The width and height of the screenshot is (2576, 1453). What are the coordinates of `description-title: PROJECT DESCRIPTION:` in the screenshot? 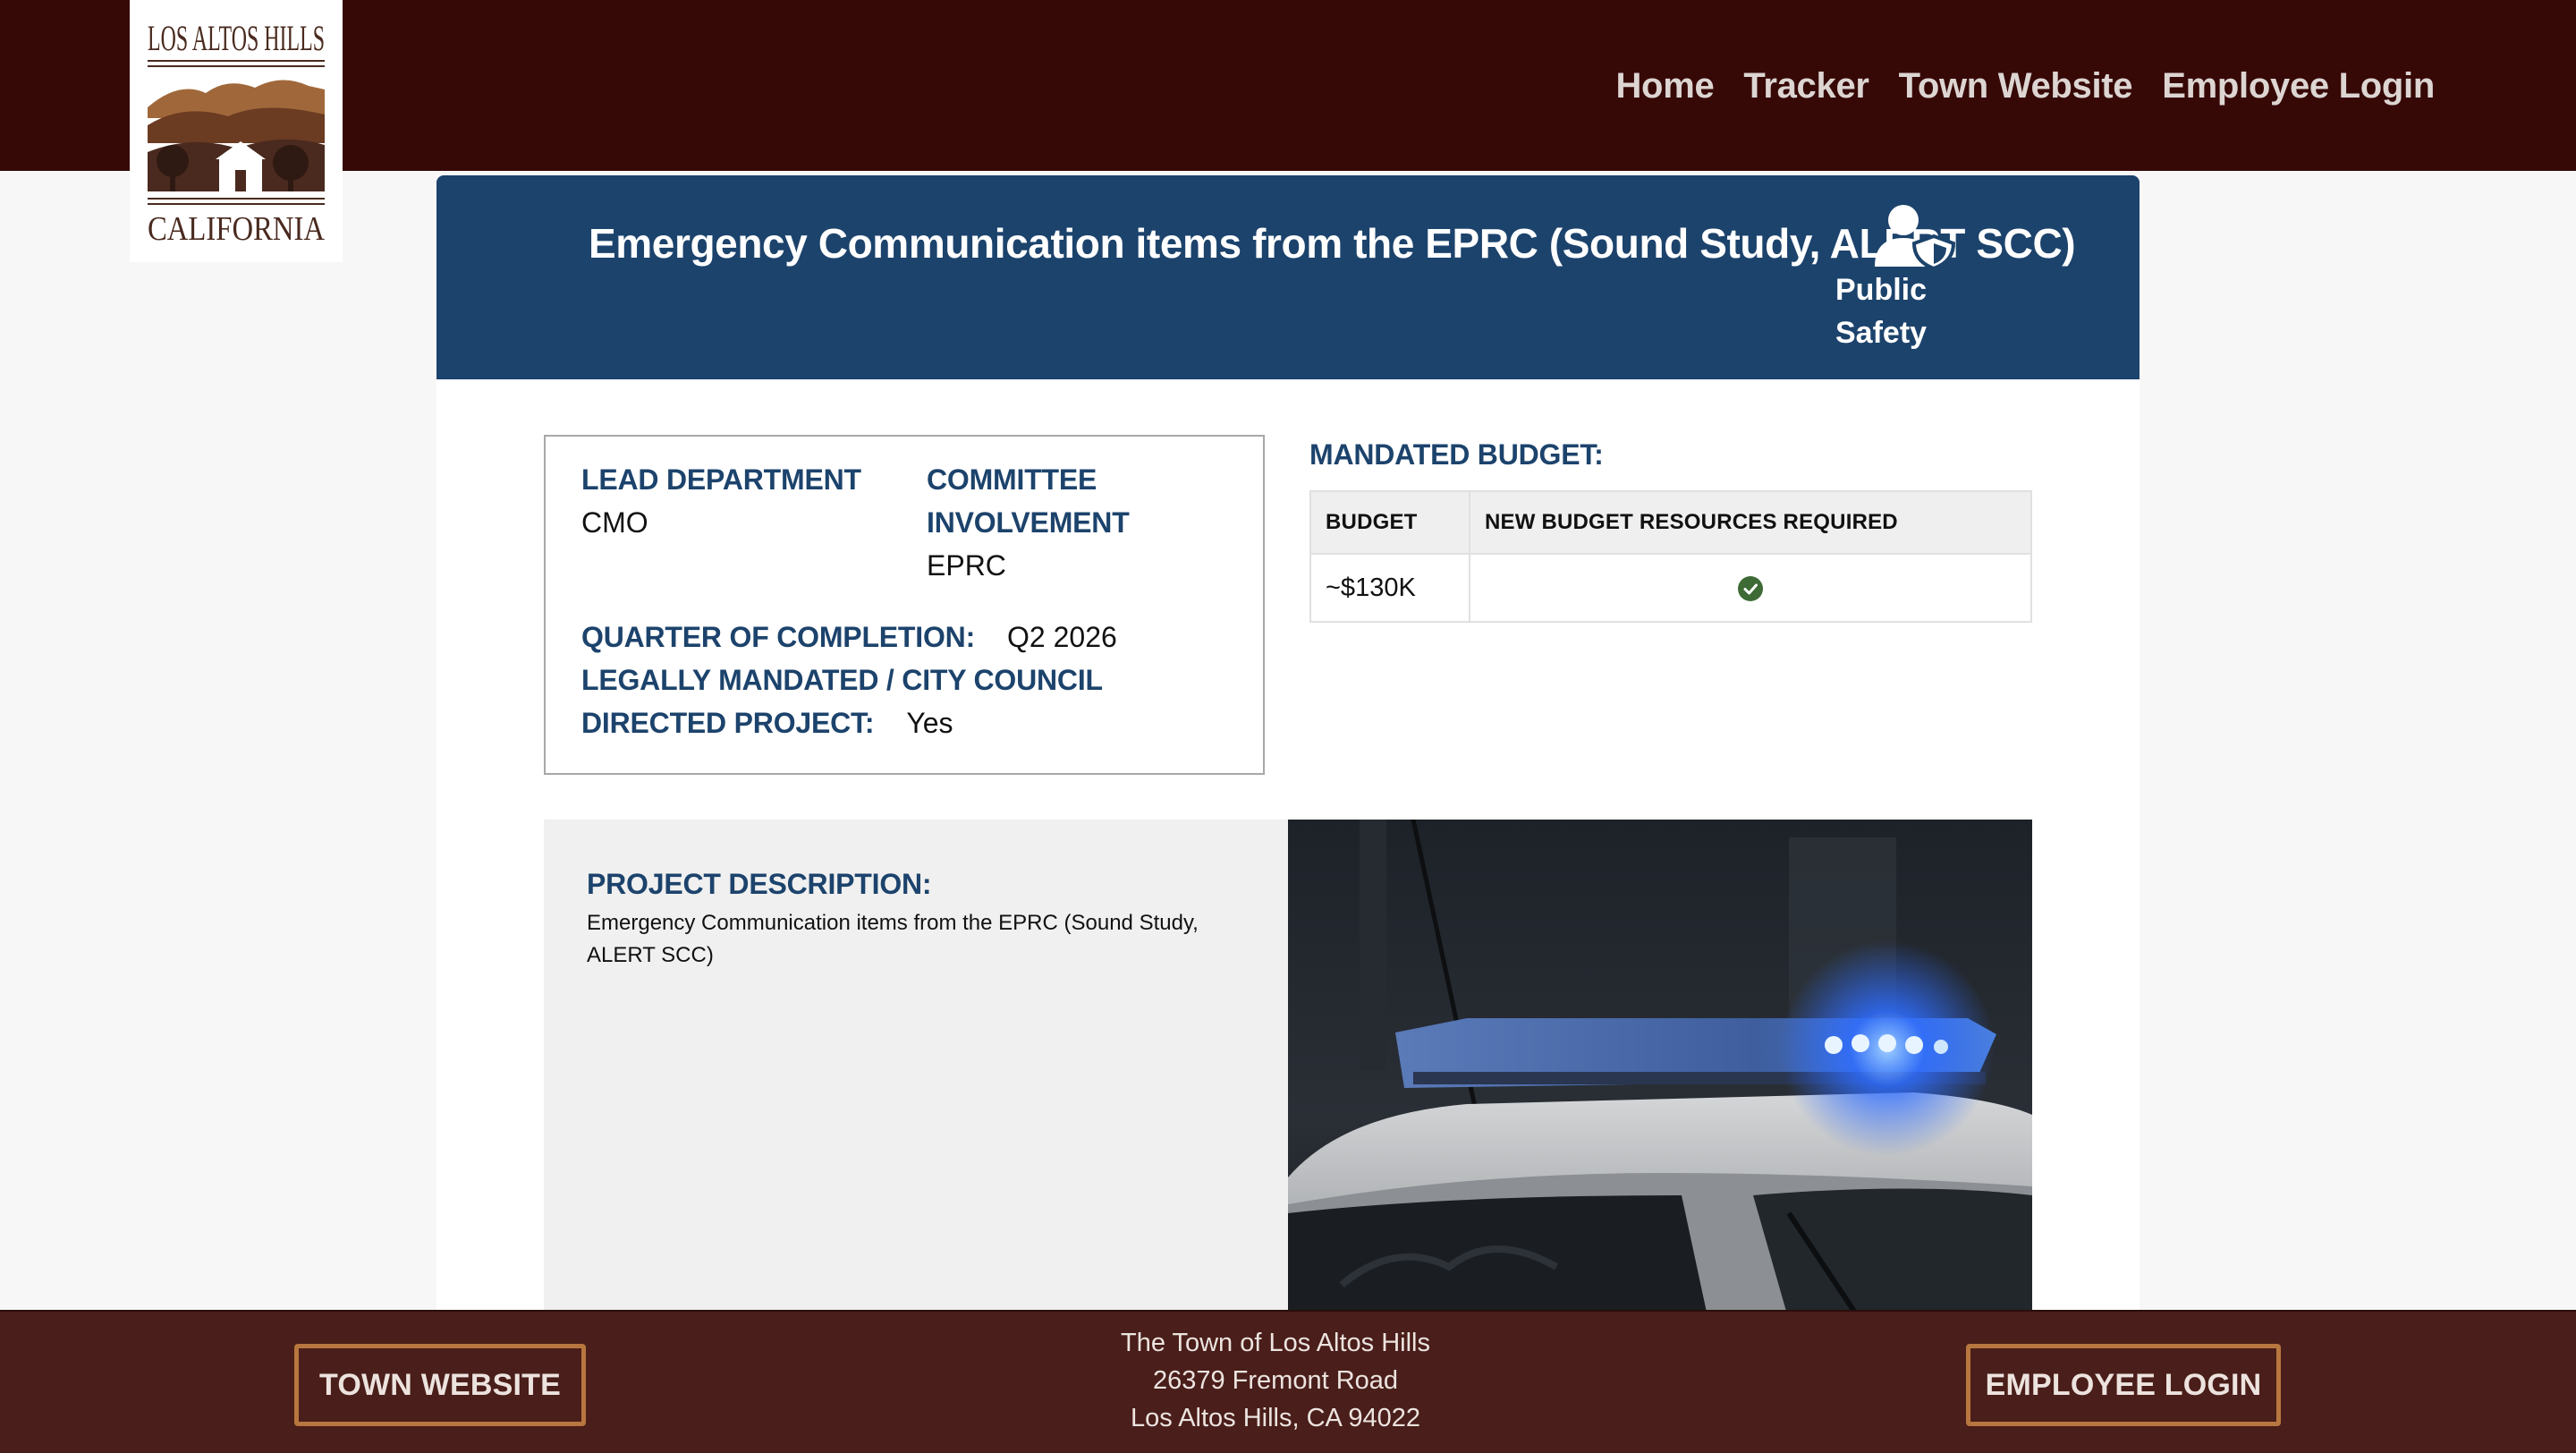 It's located at (759, 884).